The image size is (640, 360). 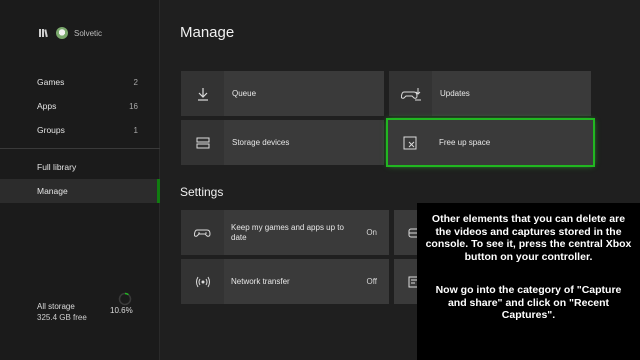 I want to click on sidebar-item-count: 1, so click(x=135, y=130).